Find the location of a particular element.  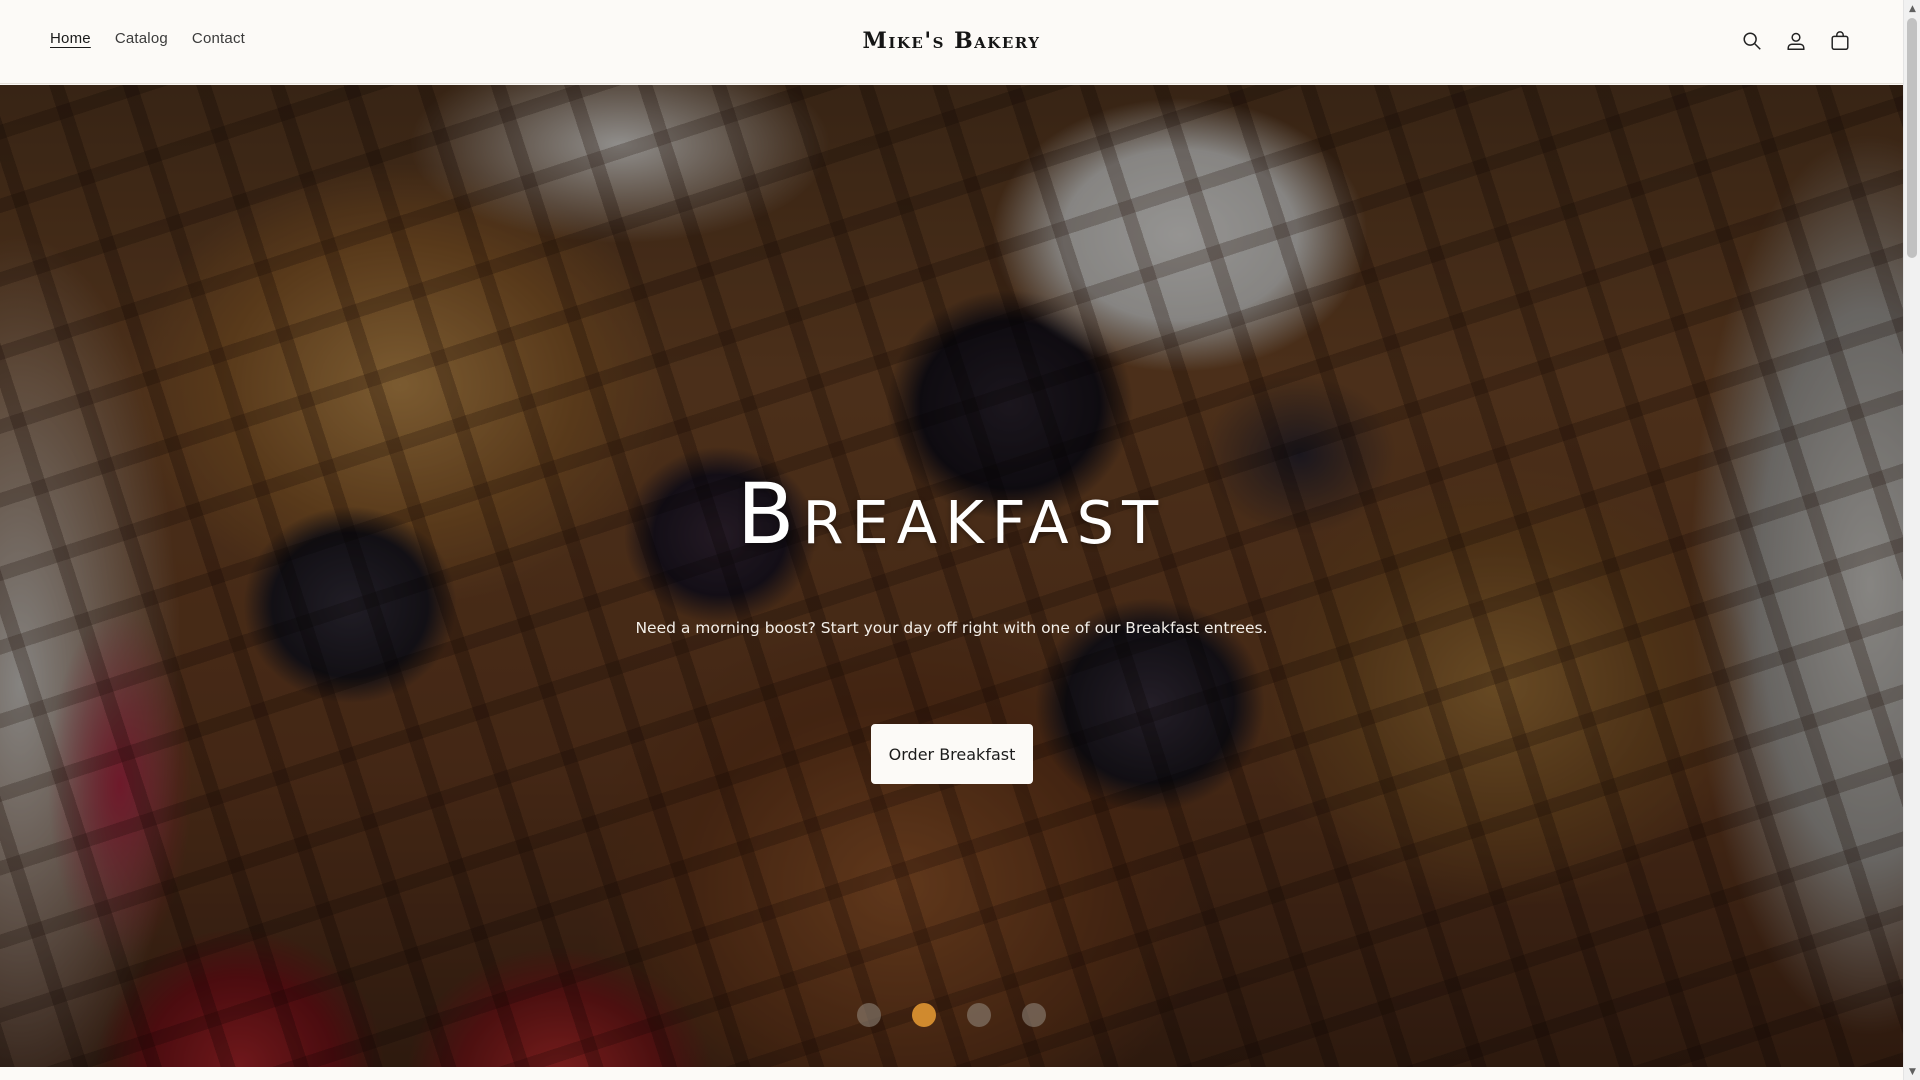

order-breakfast-button: Order Breakfast is located at coordinates (952, 754).